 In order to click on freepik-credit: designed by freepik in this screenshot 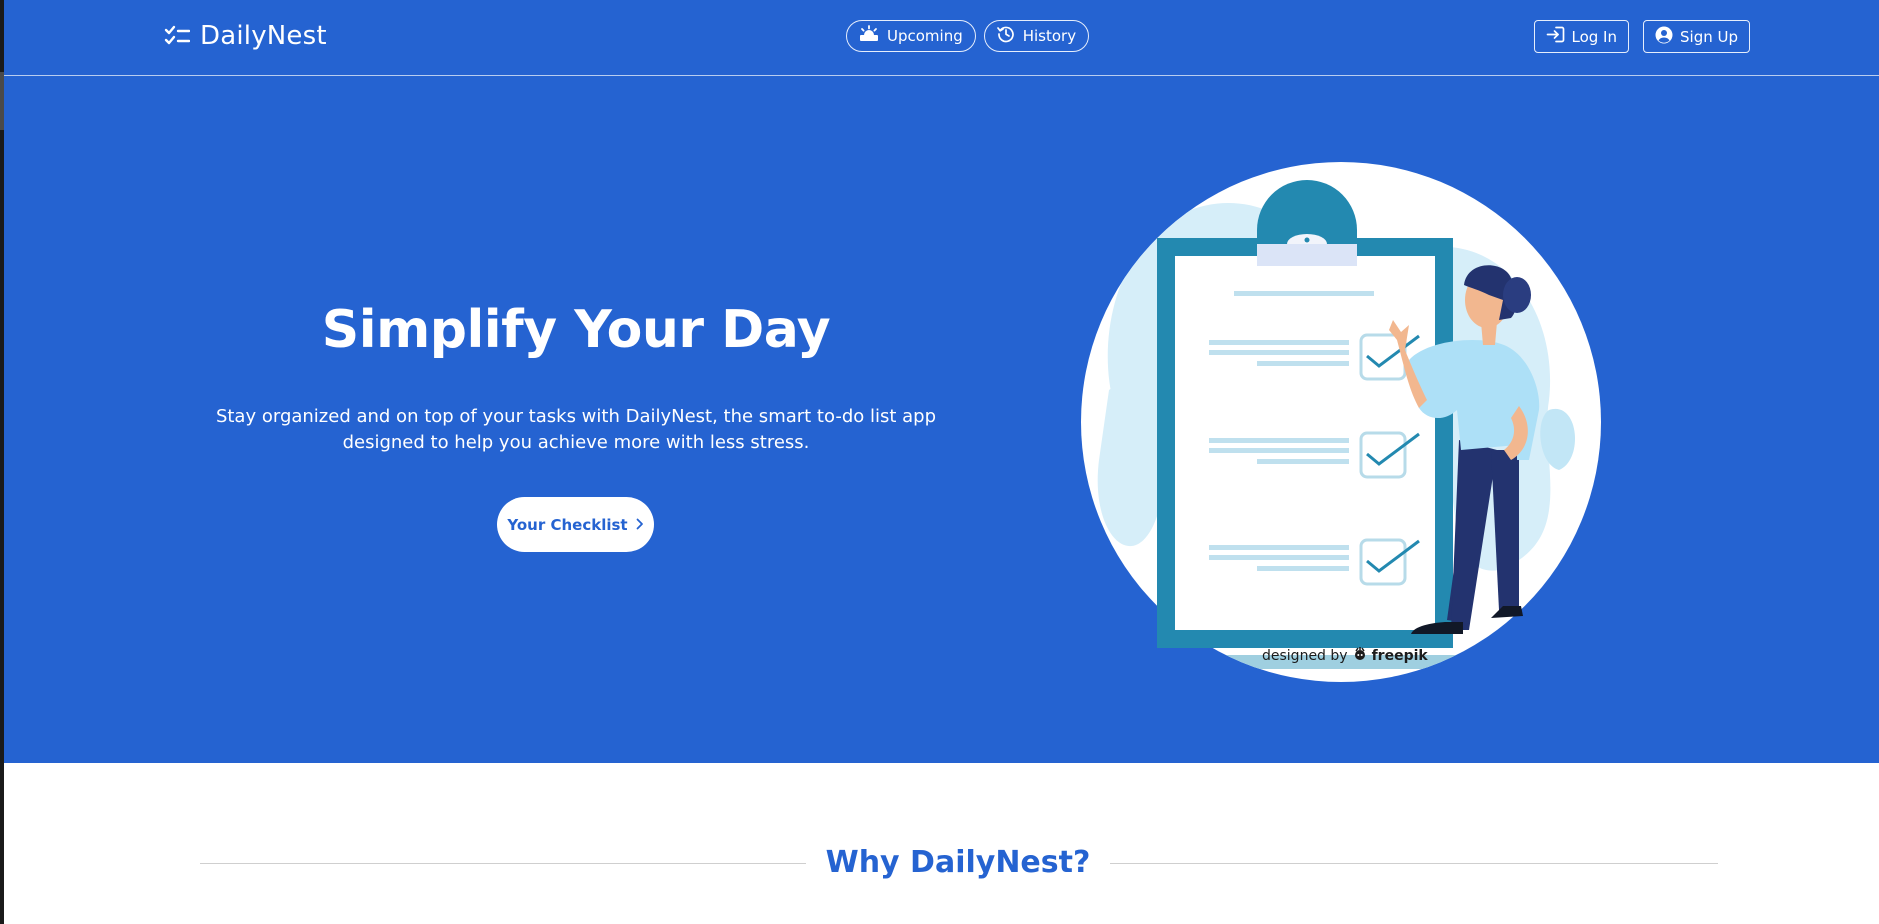, I will do `click(1345, 656)`.